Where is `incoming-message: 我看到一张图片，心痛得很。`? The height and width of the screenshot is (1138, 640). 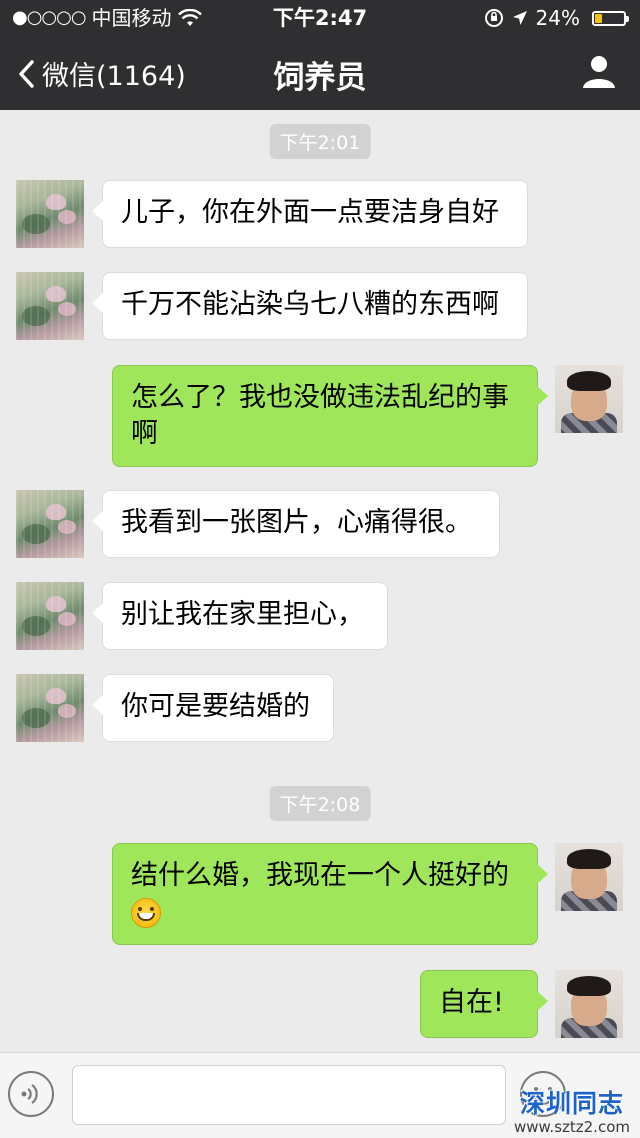
incoming-message: 我看到一张图片，心痛得很。 is located at coordinates (296, 524).